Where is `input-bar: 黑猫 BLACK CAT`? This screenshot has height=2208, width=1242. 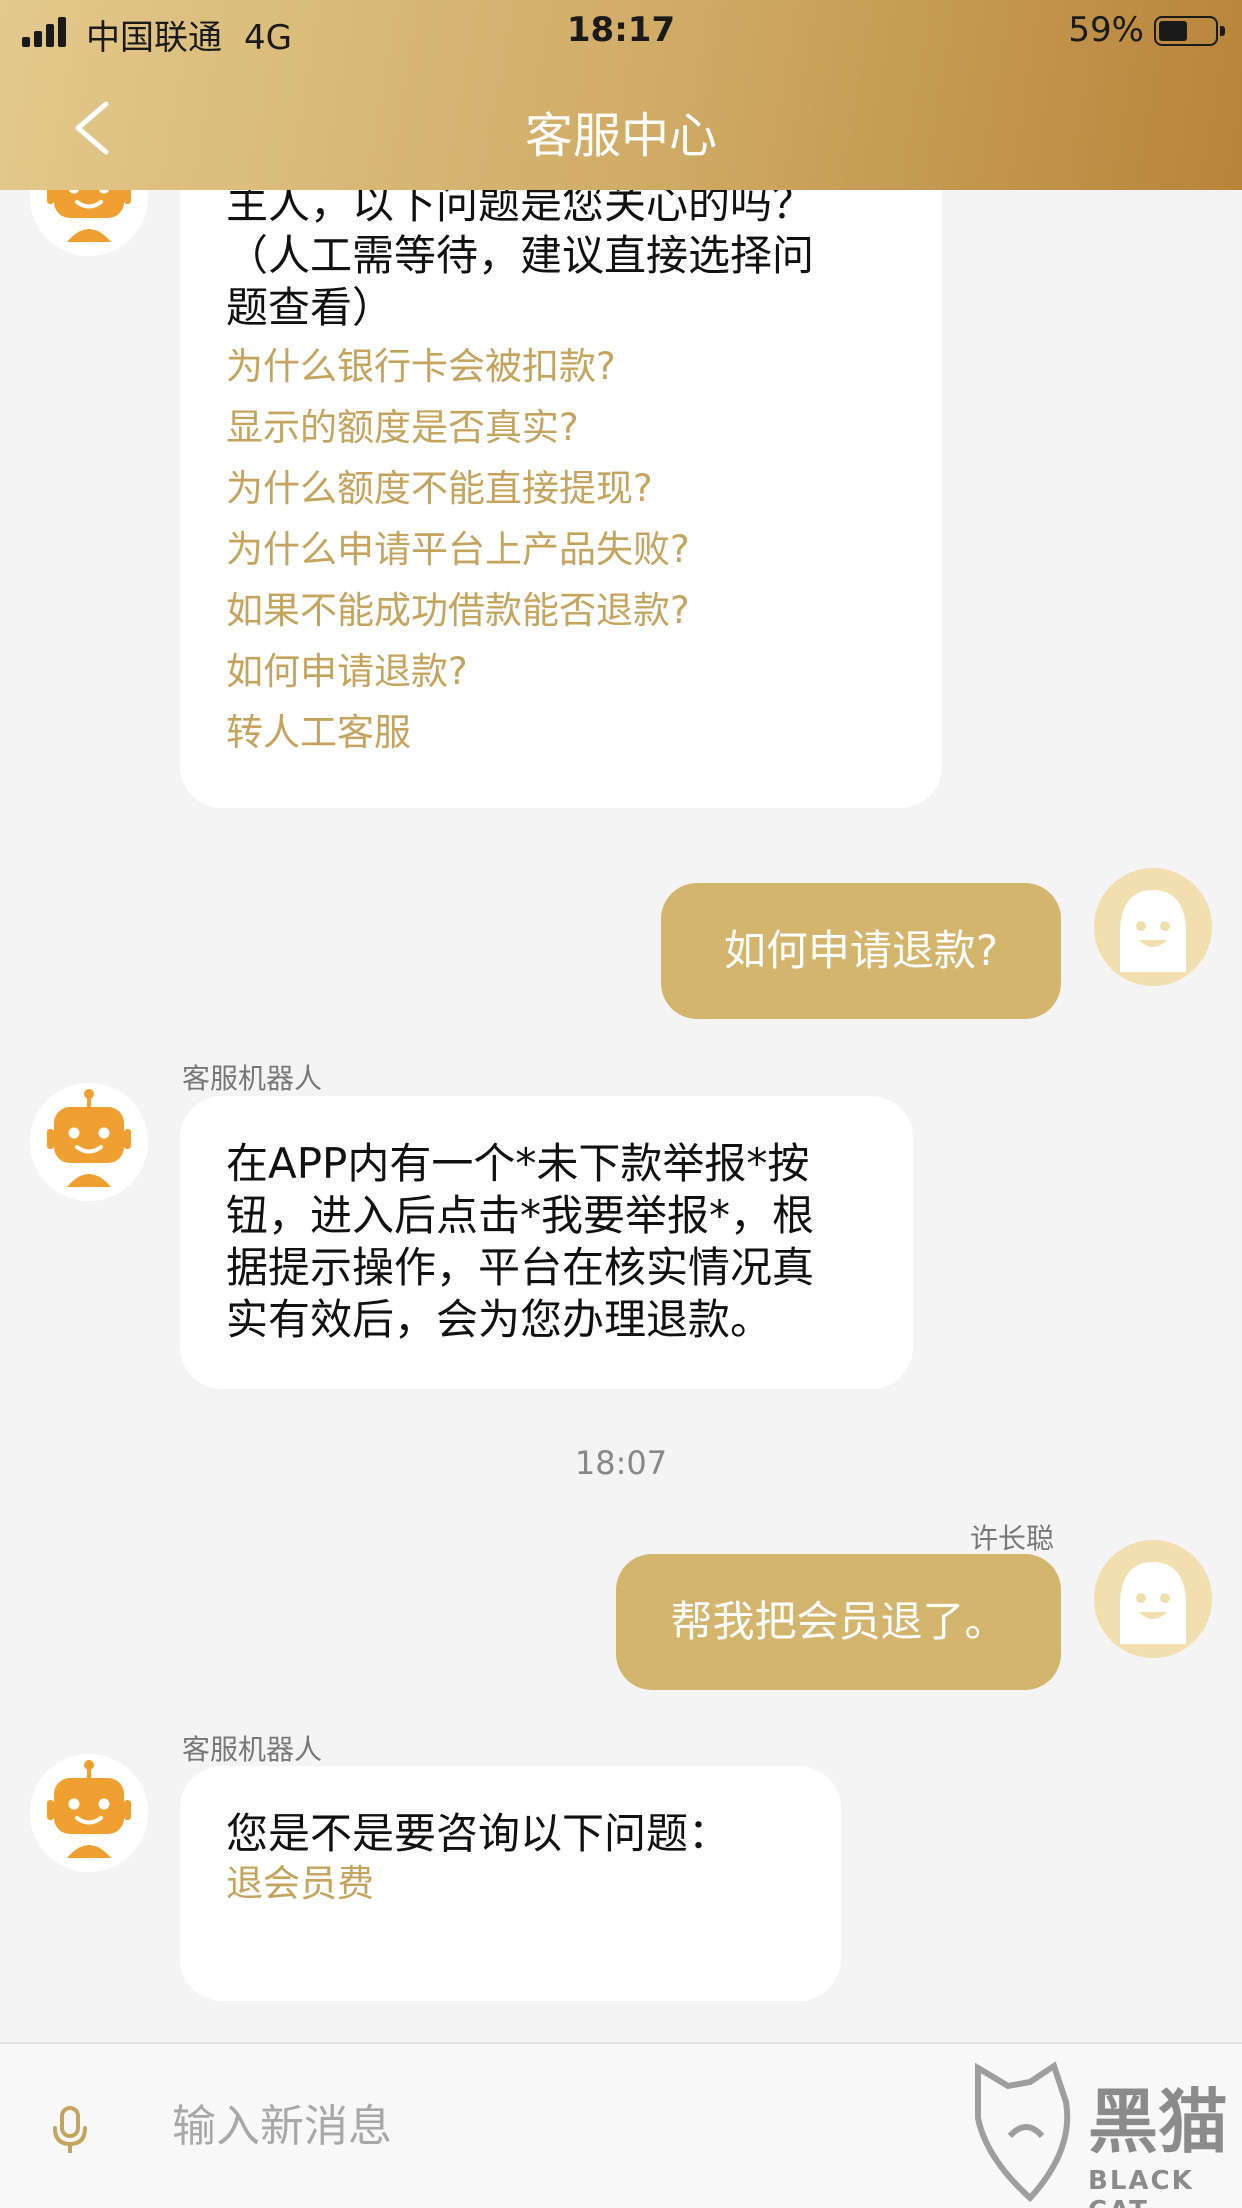 input-bar: 黑猫 BLACK CAT is located at coordinates (621, 2125).